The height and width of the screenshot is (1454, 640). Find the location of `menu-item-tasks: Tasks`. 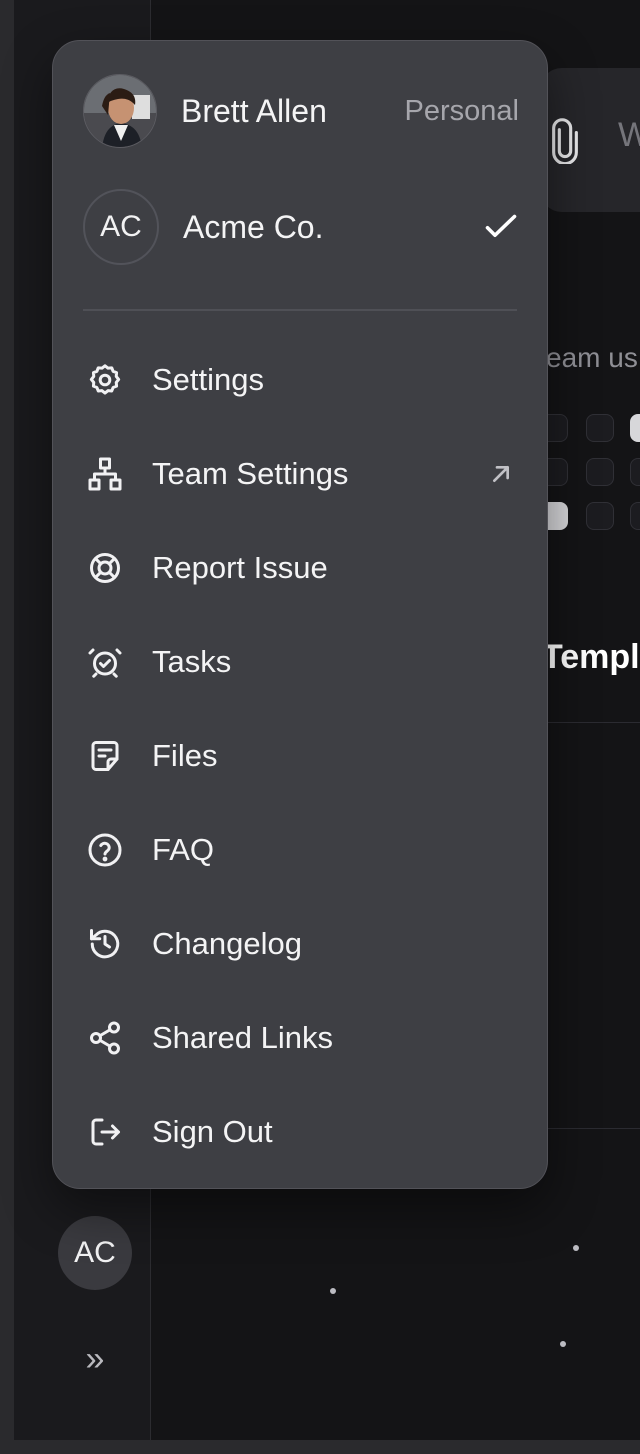

menu-item-tasks: Tasks is located at coordinates (302, 662).